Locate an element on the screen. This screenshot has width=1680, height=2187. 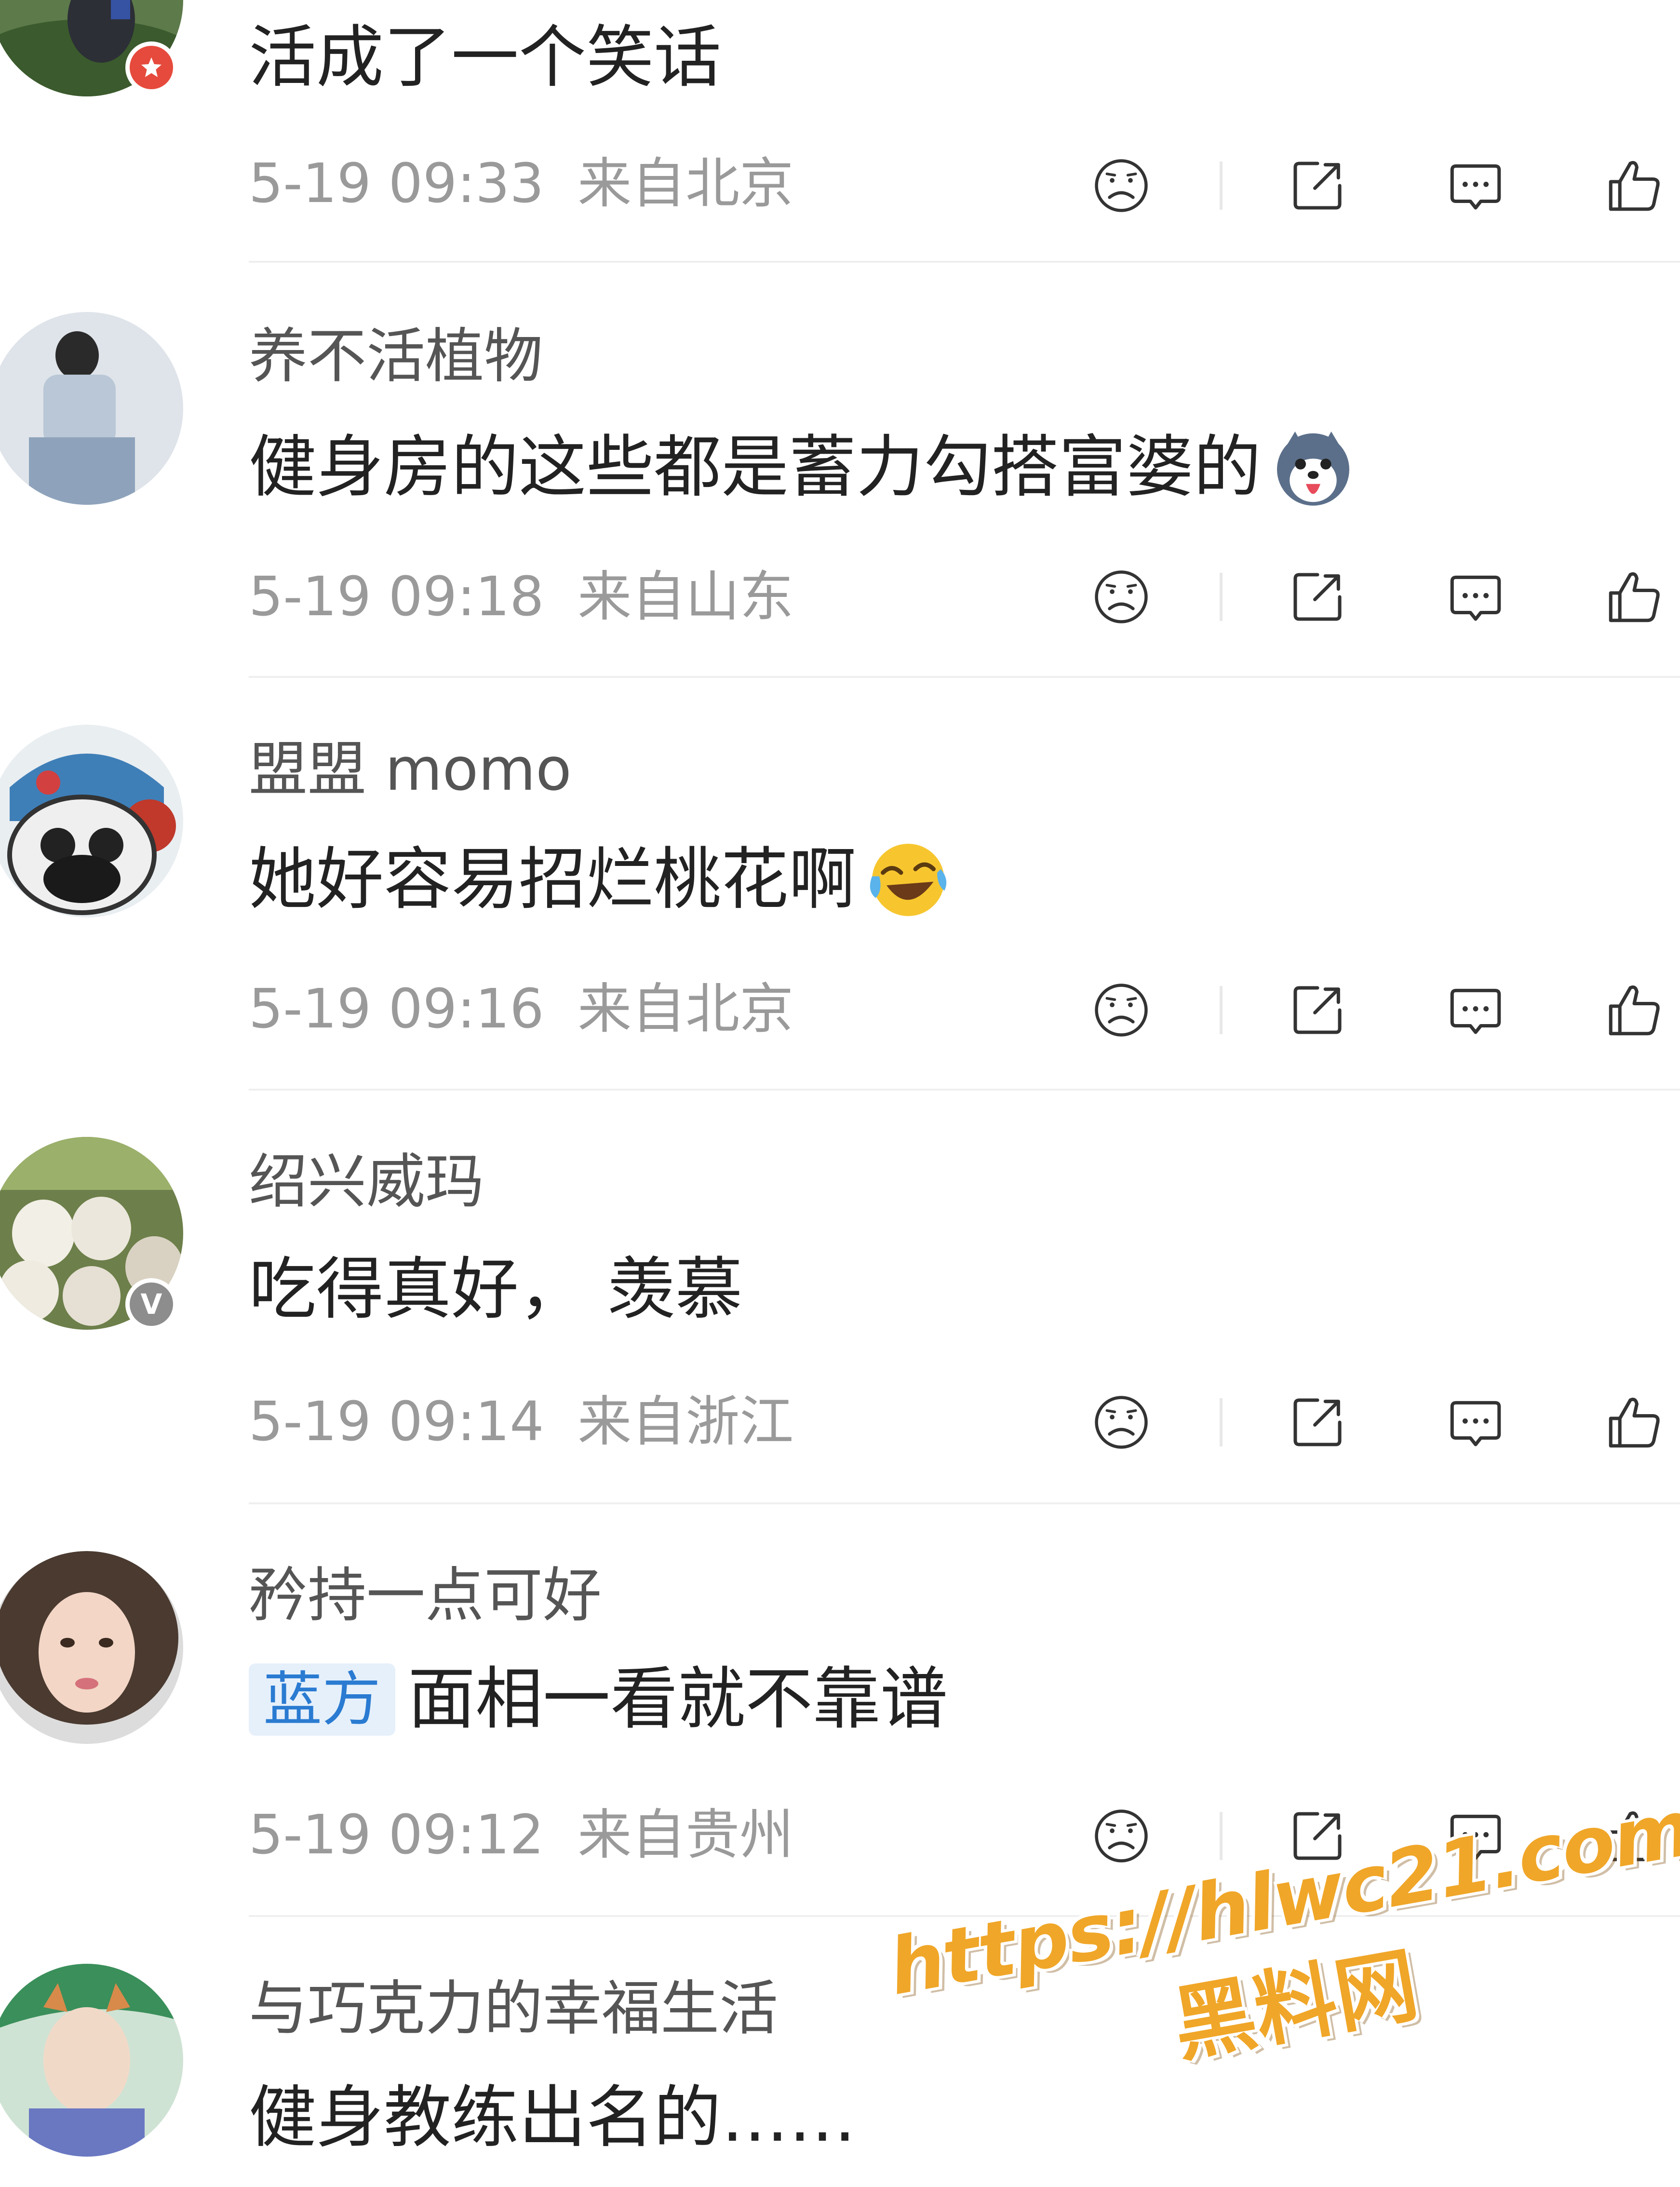
verified-v-label: V is located at coordinates (151, 1304).